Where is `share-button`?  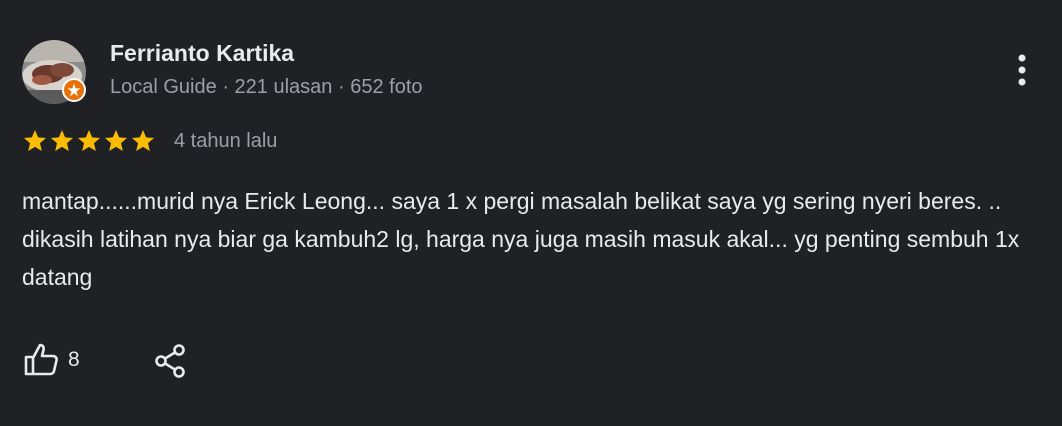
share-button is located at coordinates (170, 361).